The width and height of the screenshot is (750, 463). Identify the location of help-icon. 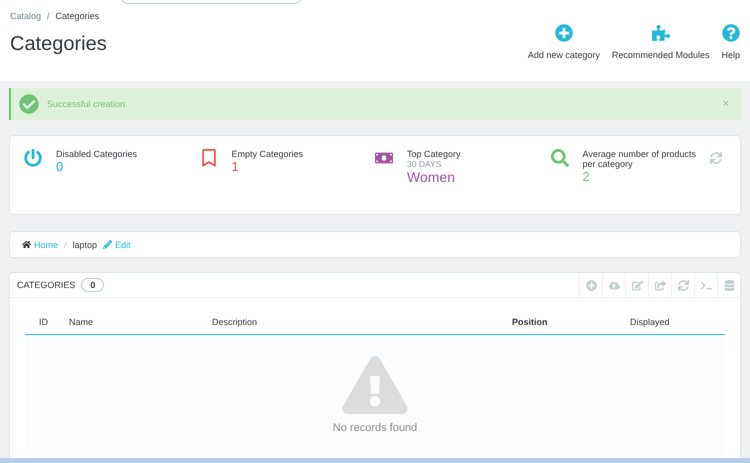
(731, 33).